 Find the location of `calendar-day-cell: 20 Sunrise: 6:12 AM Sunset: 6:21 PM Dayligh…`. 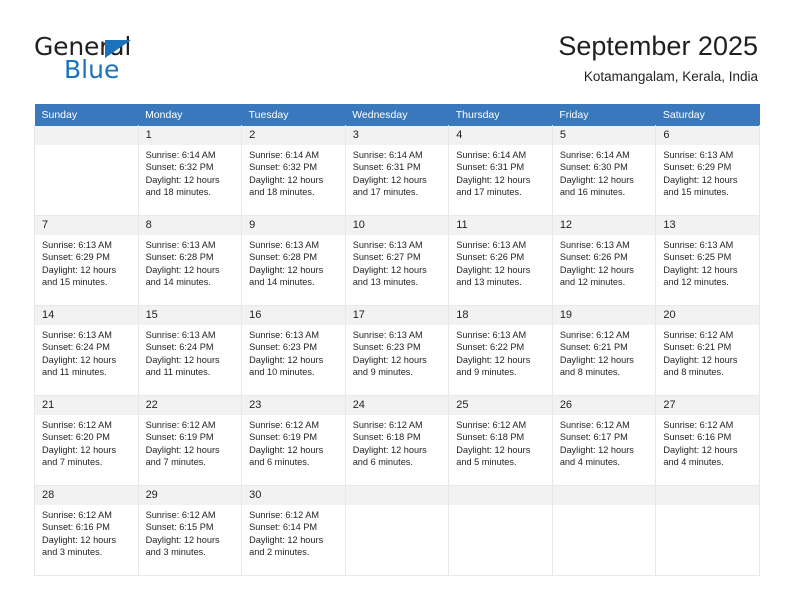

calendar-day-cell: 20 Sunrise: 6:12 AM Sunset: 6:21 PM Dayligh… is located at coordinates (707, 350).